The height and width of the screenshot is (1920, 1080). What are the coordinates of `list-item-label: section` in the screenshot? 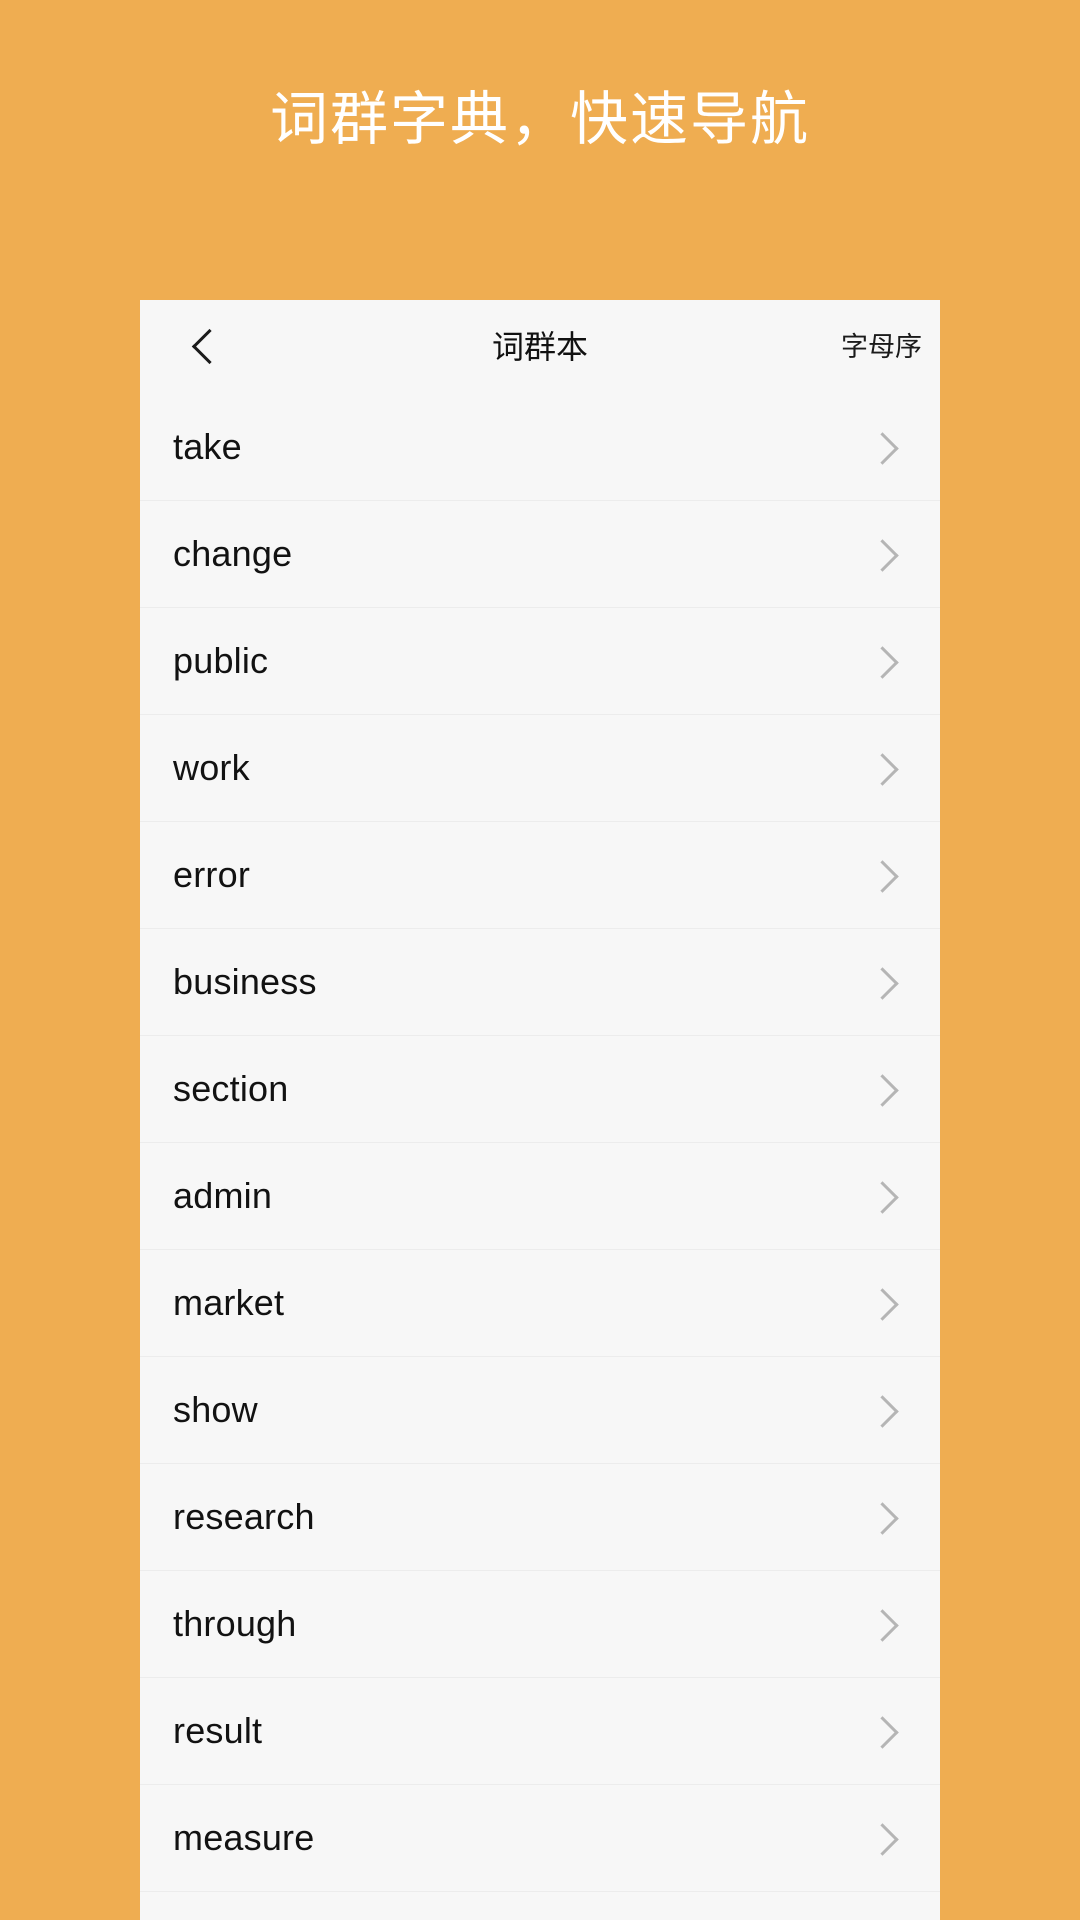 It's located at (231, 1088).